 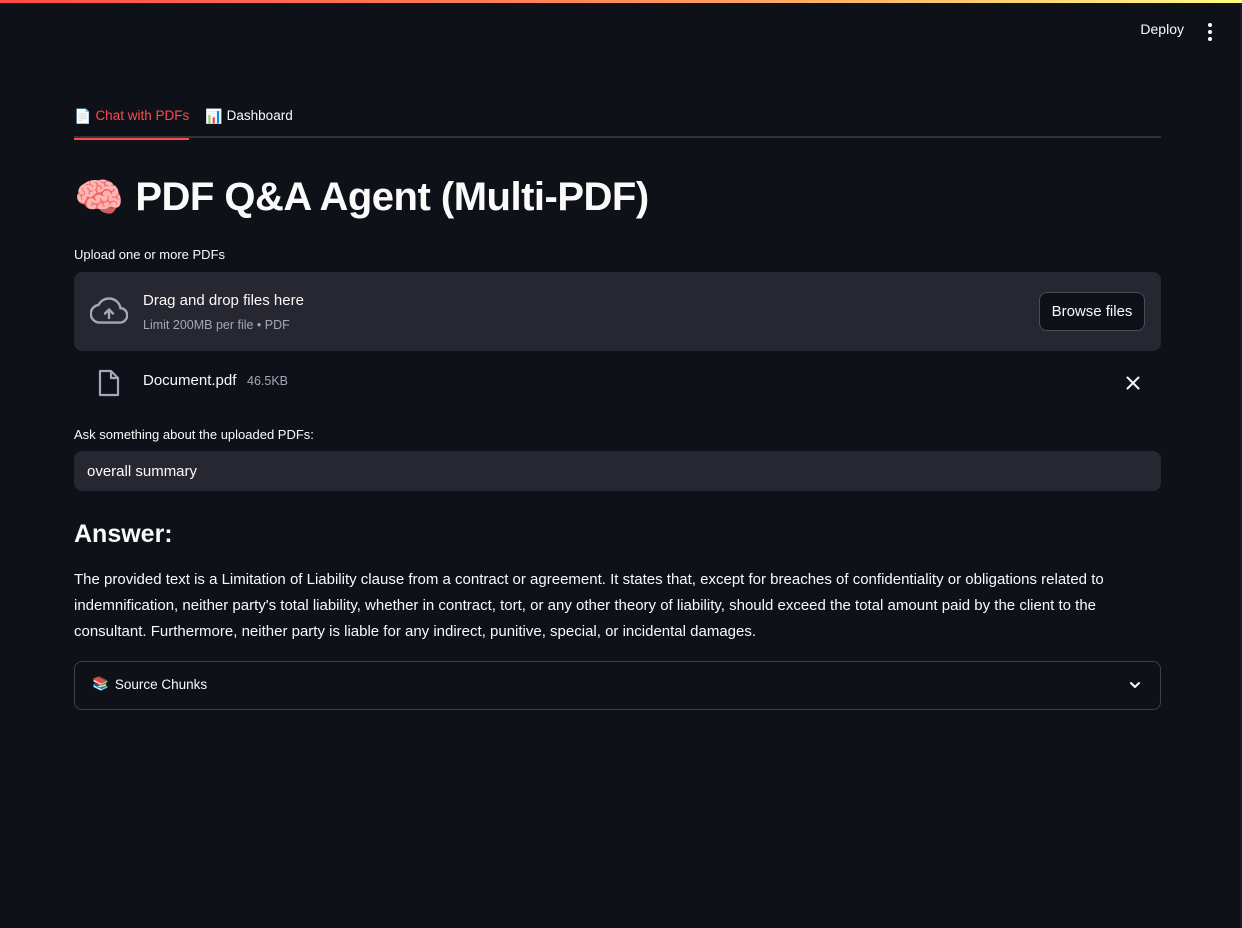 I want to click on more-vertical-icon, so click(x=1210, y=32).